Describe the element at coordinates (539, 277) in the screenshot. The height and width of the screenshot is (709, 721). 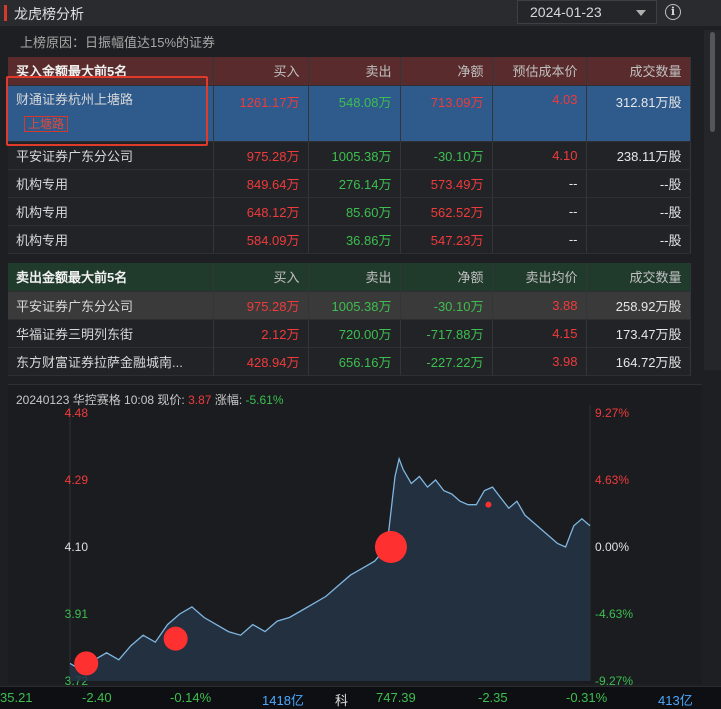
I see `sell-col-avg: 卖出均价` at that location.